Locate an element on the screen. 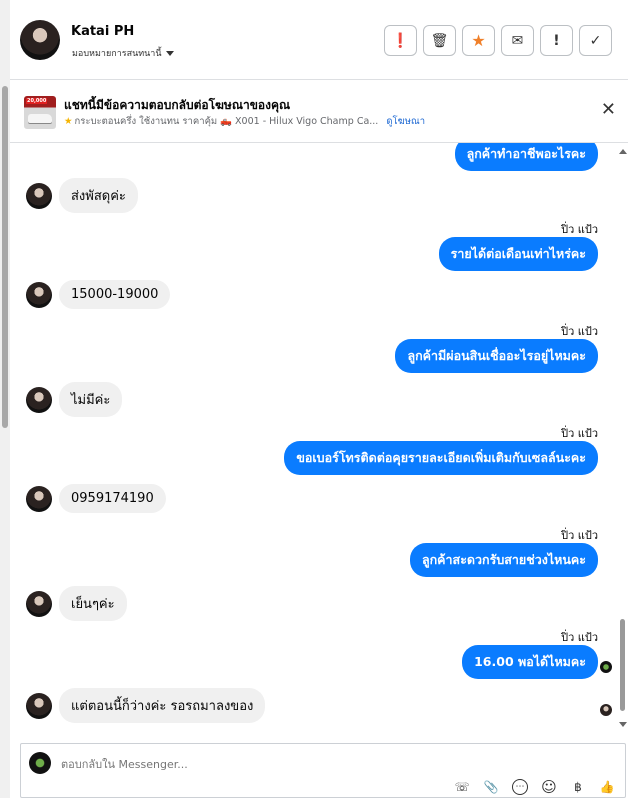  delete-button: 🗑 is located at coordinates (439, 40).